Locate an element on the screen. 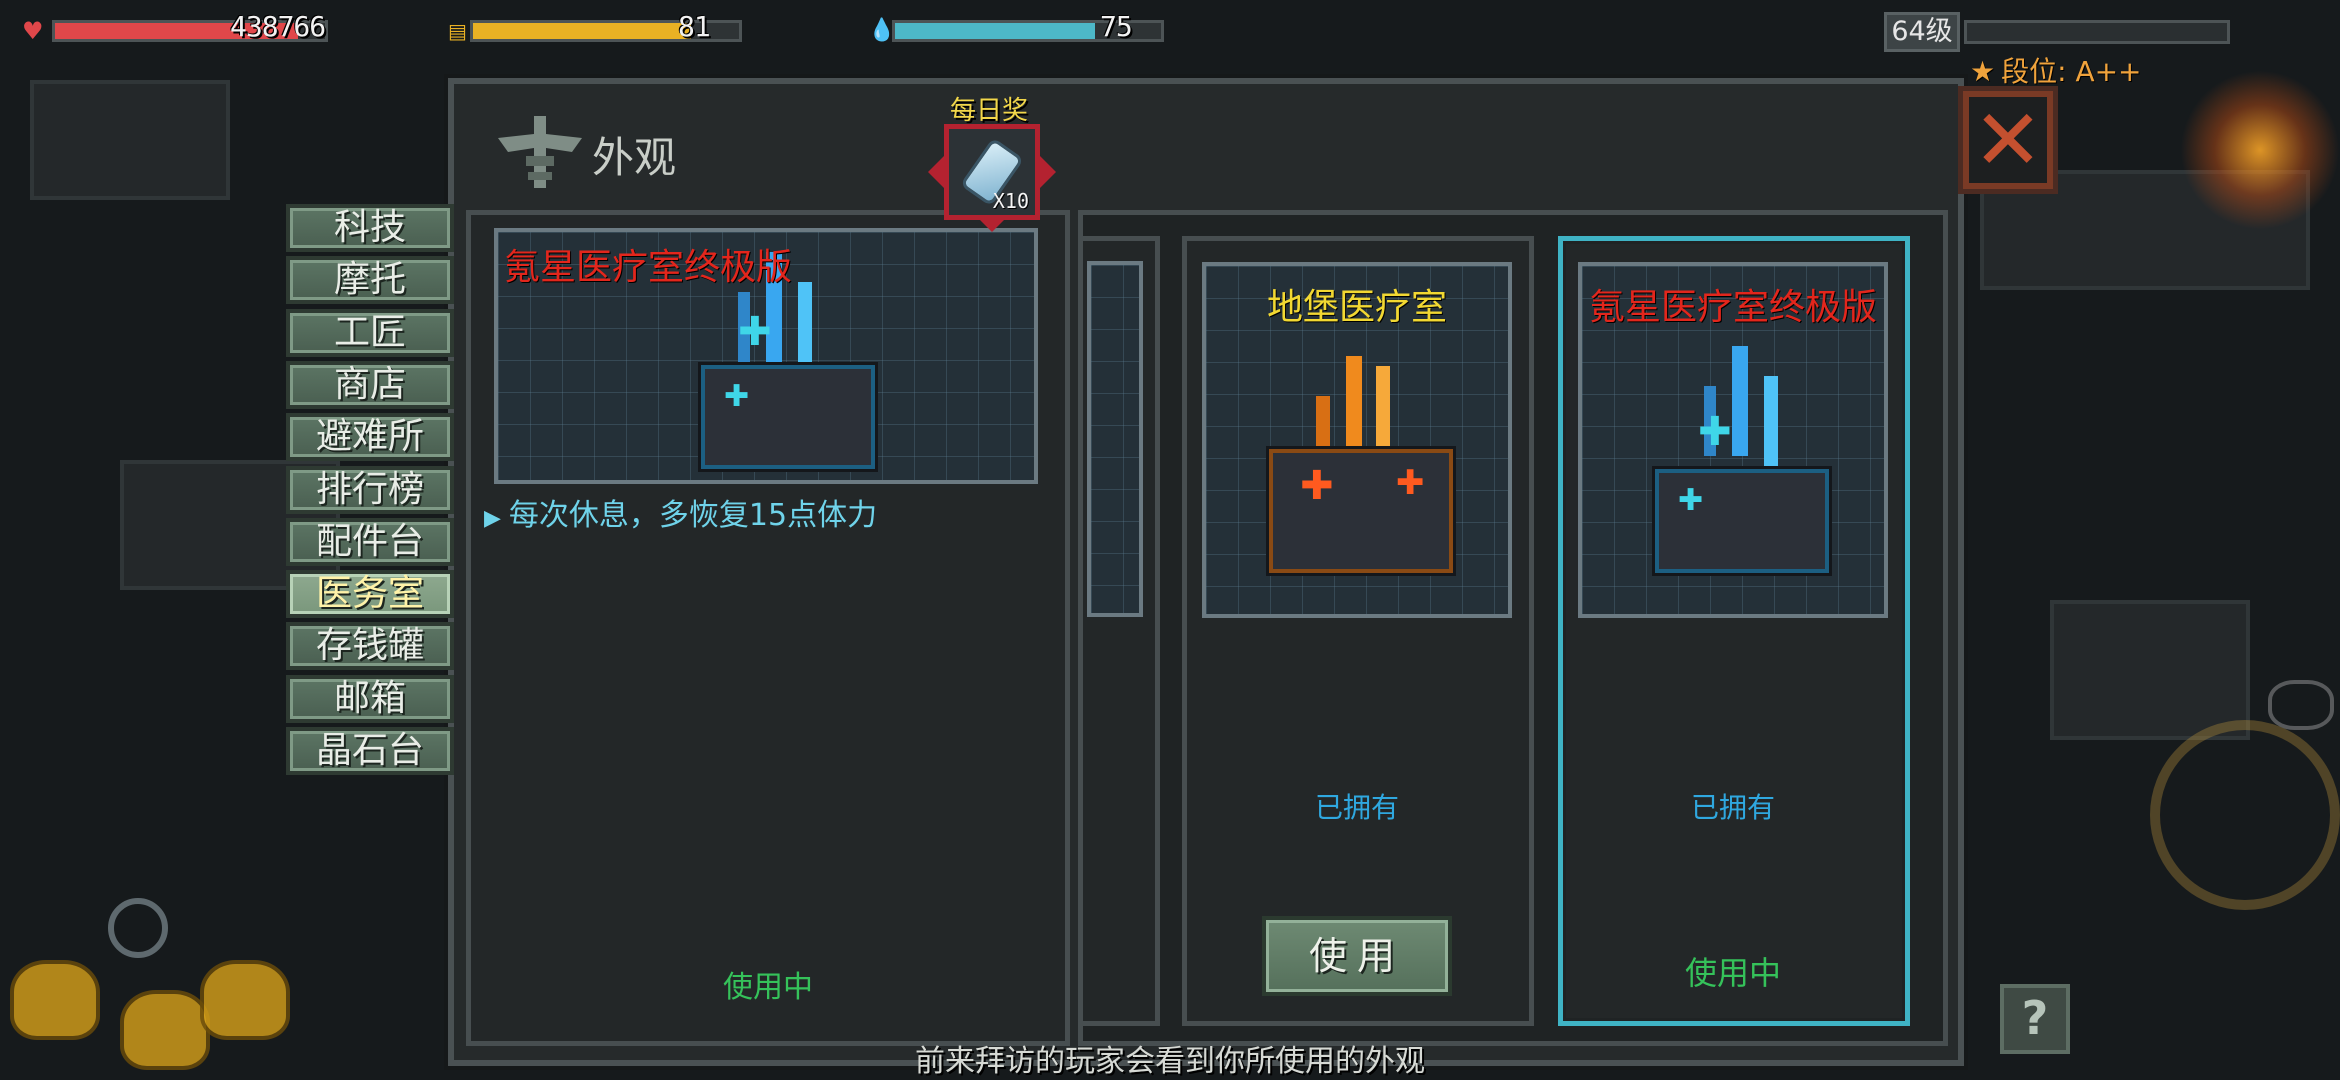  krypton-medbay-building: ✚ ✚ is located at coordinates (1732, 476).